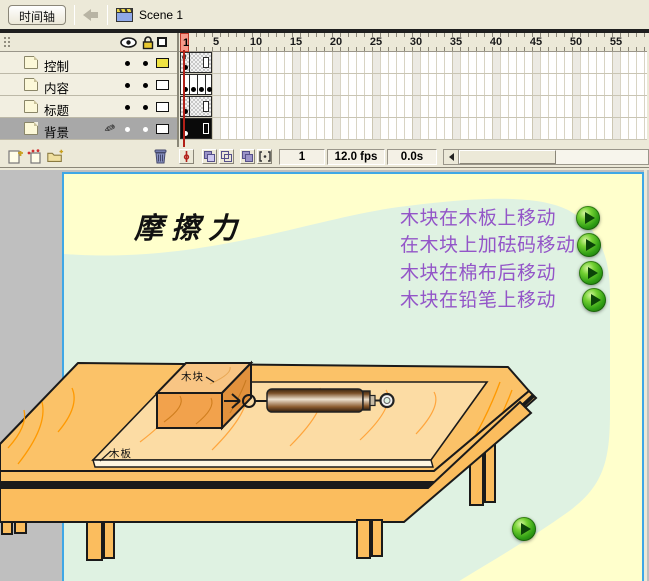  What do you see at coordinates (524, 529) in the screenshot?
I see `replay-button` at bounding box center [524, 529].